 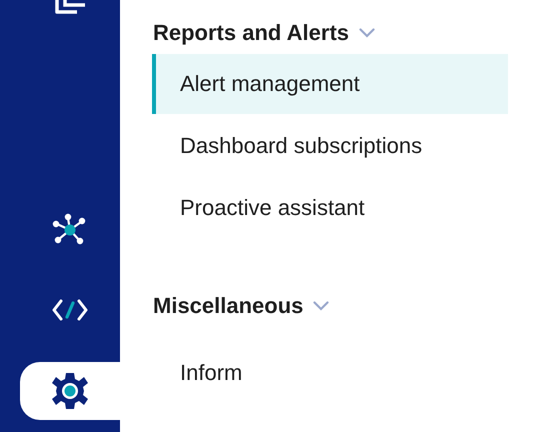 I want to click on settings-icon, so click(x=70, y=391).